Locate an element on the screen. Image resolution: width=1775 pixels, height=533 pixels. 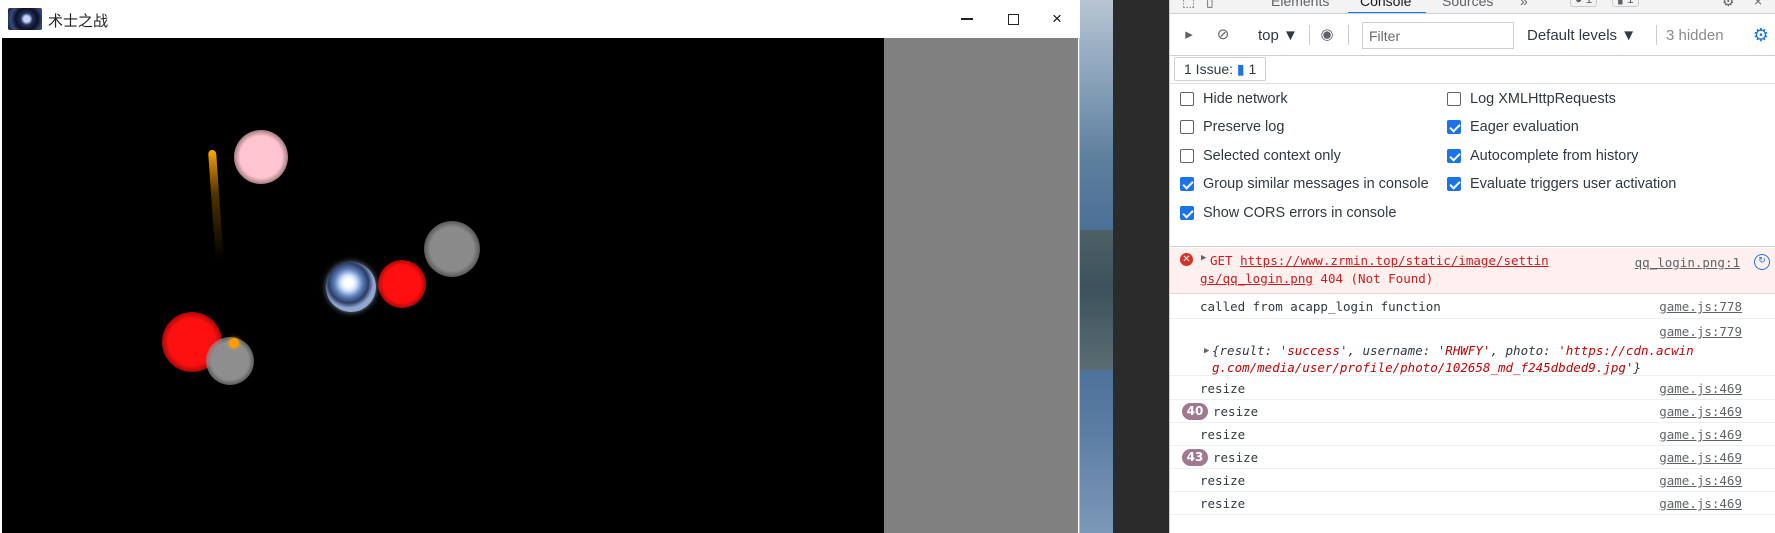
minimize-icon is located at coordinates (967, 19).